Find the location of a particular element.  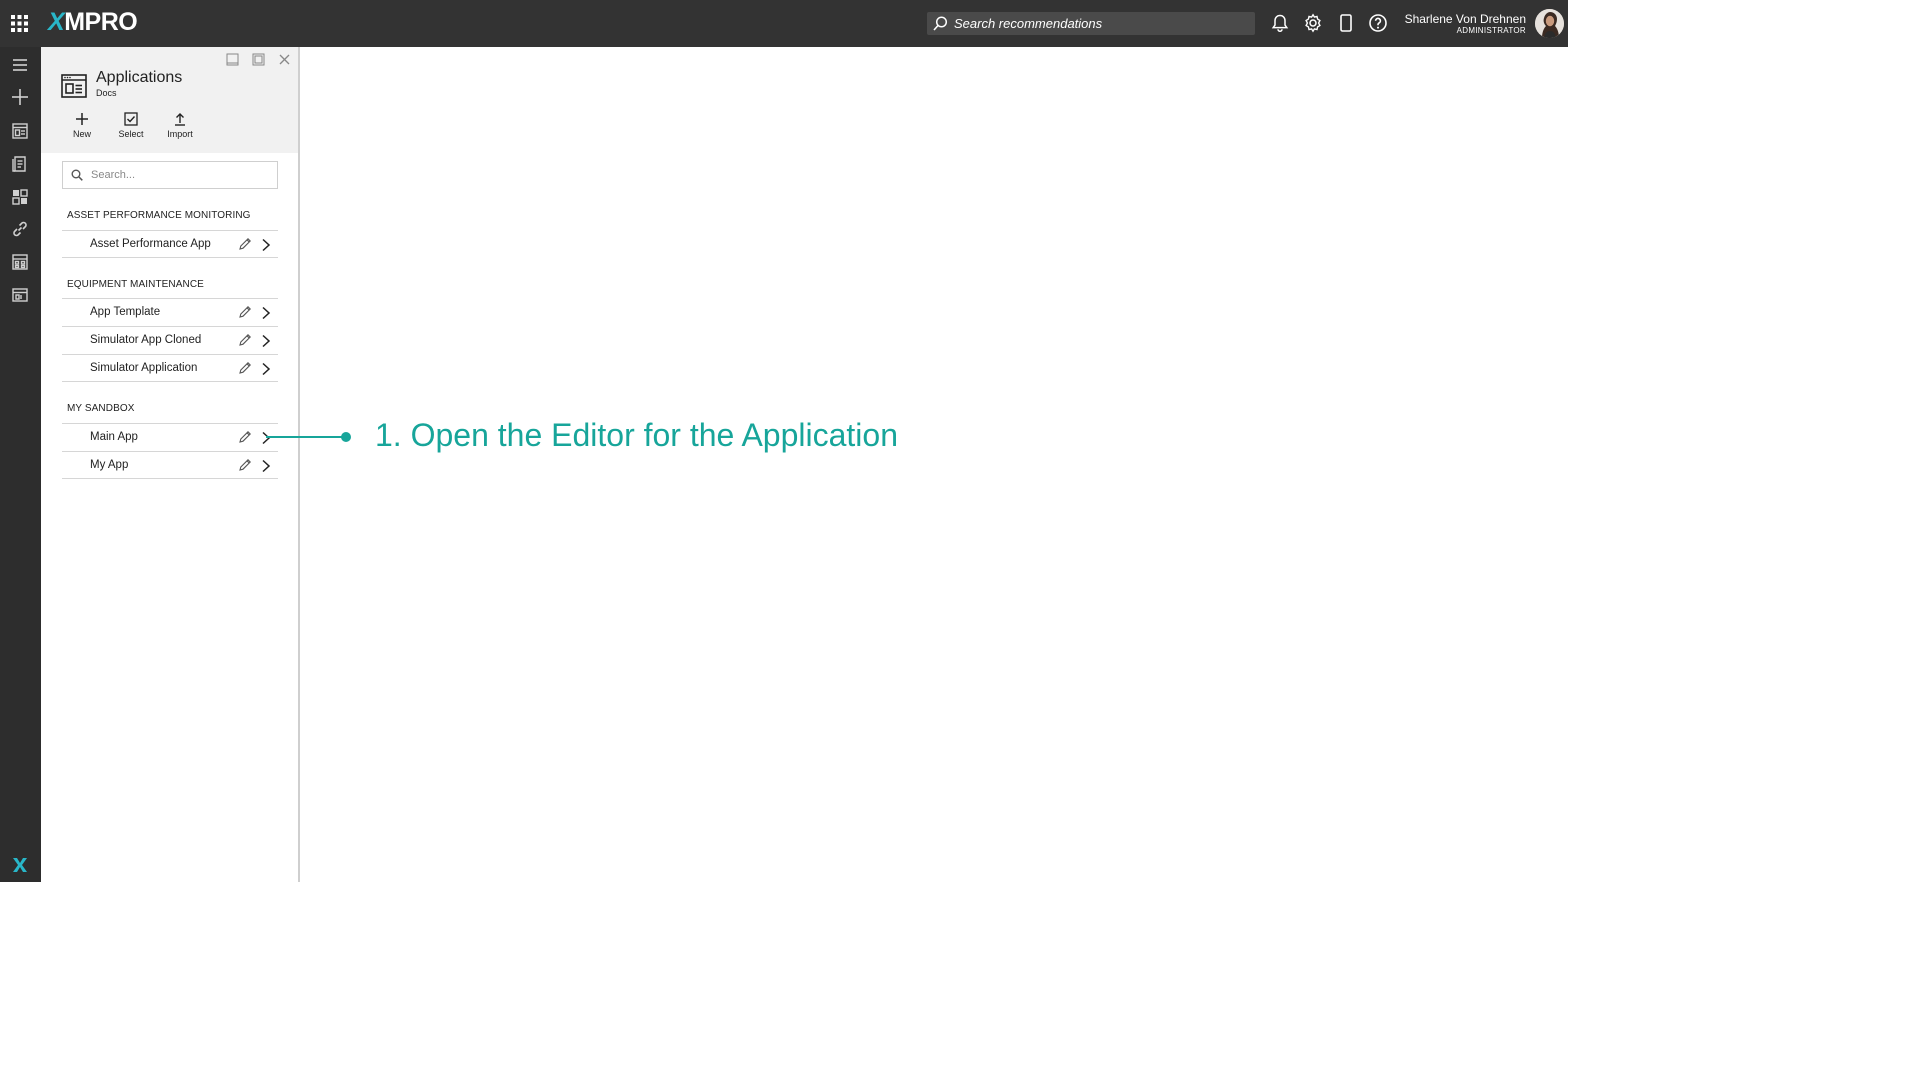

add-icon is located at coordinates (20, 97).